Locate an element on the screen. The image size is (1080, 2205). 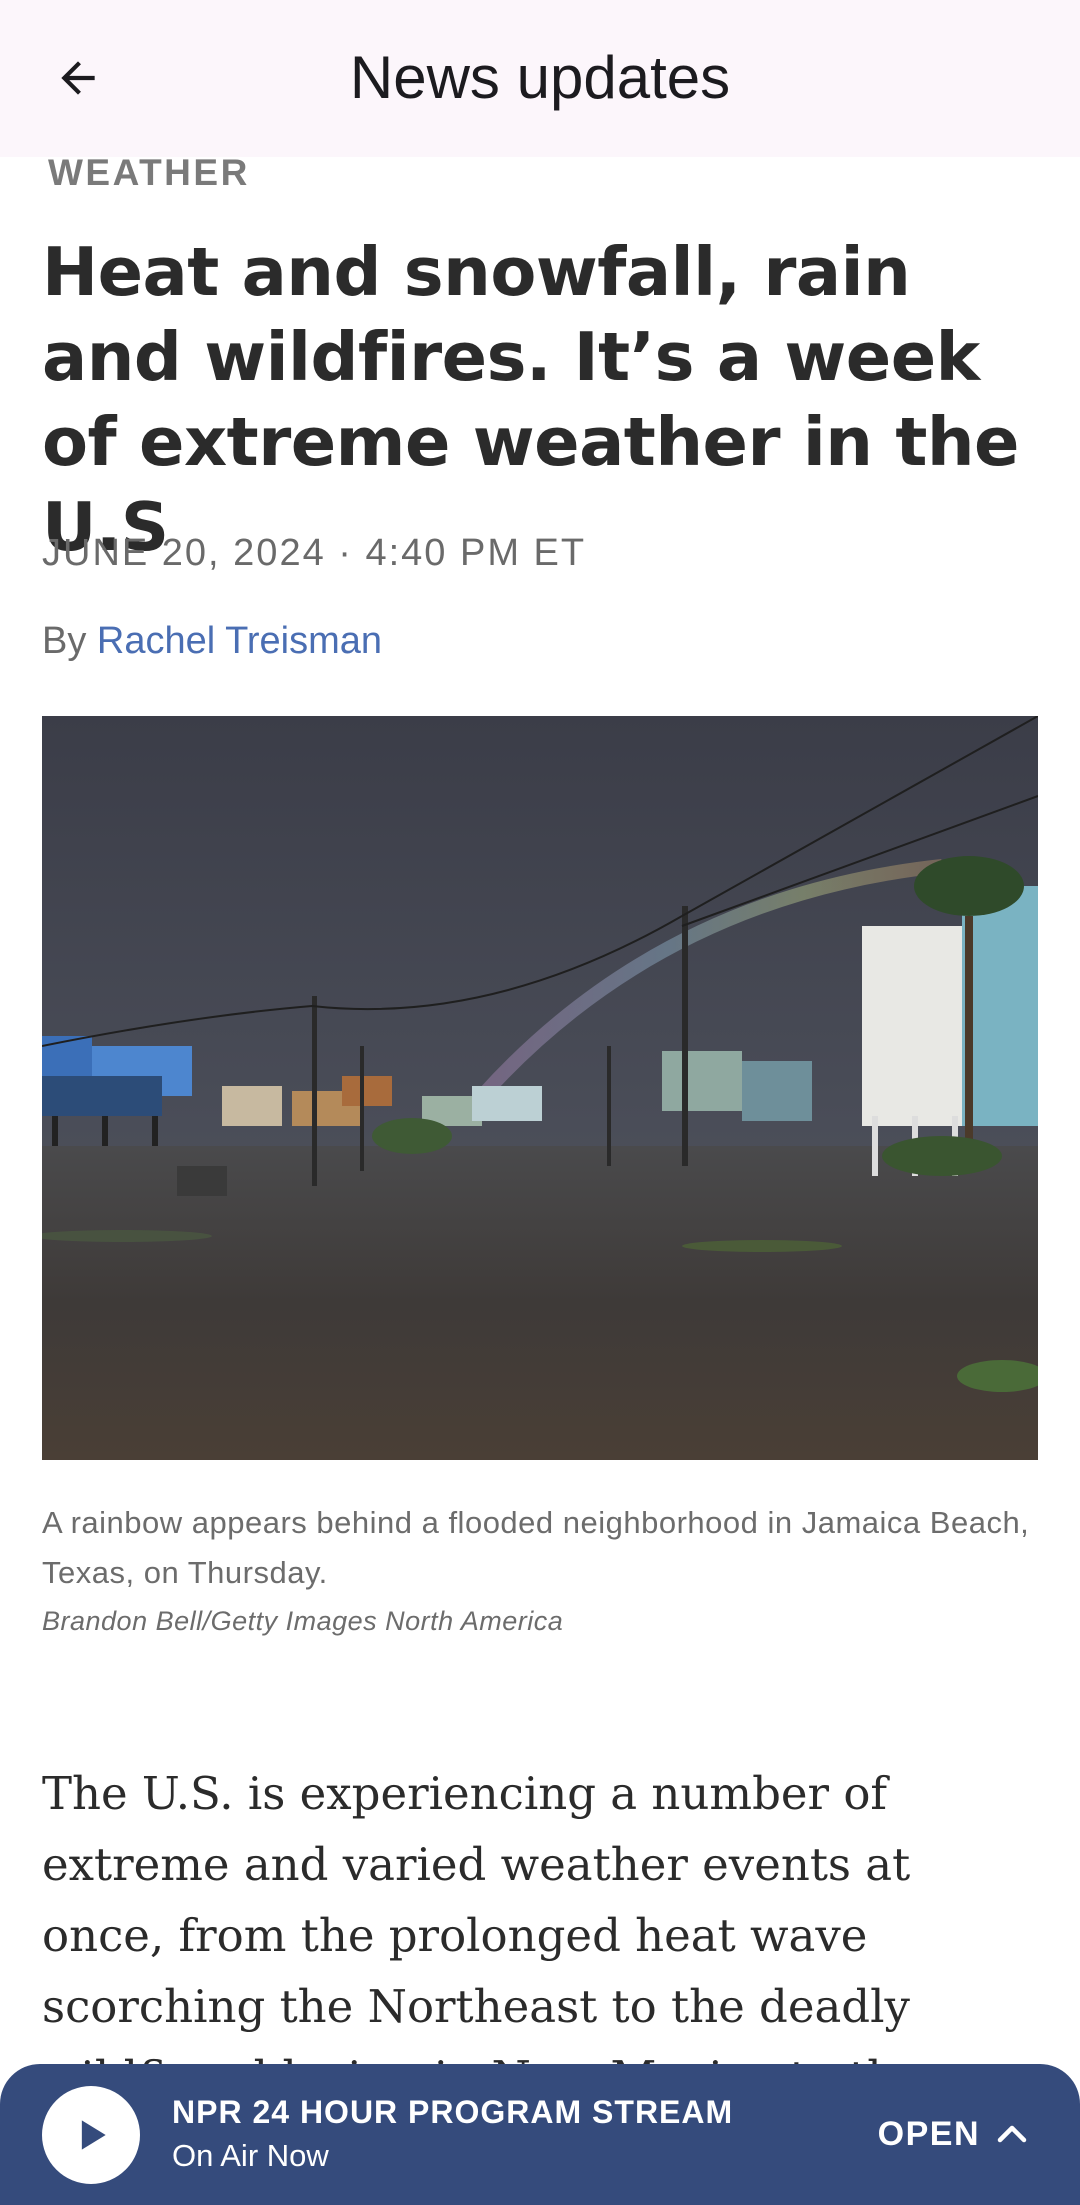
photo-credit: Brandon Bell/Getty Images North America is located at coordinates (303, 1621).